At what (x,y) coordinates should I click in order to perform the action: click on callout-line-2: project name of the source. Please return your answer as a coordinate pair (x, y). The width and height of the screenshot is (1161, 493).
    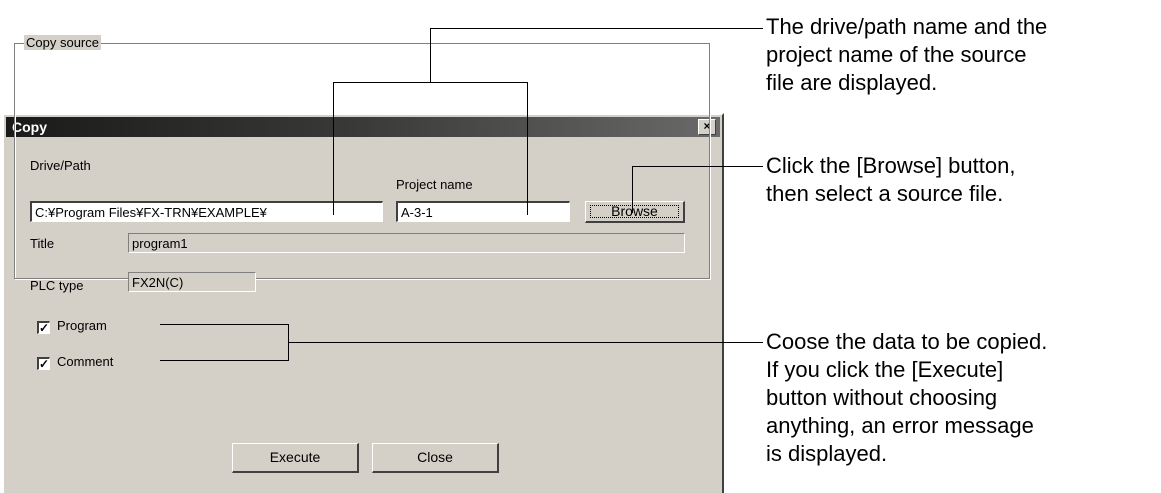
    Looking at the image, I should click on (896, 54).